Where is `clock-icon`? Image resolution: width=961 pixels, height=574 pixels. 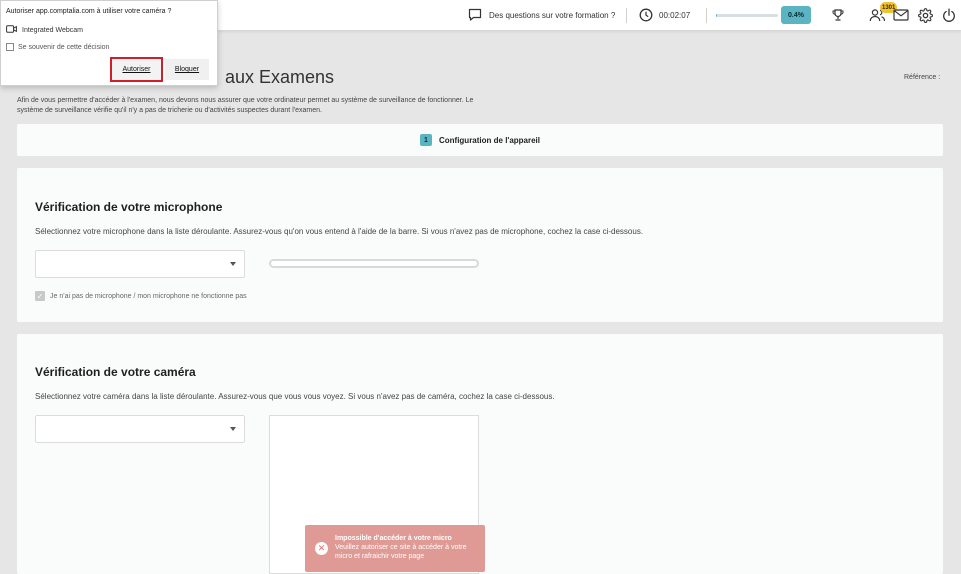 clock-icon is located at coordinates (646, 16).